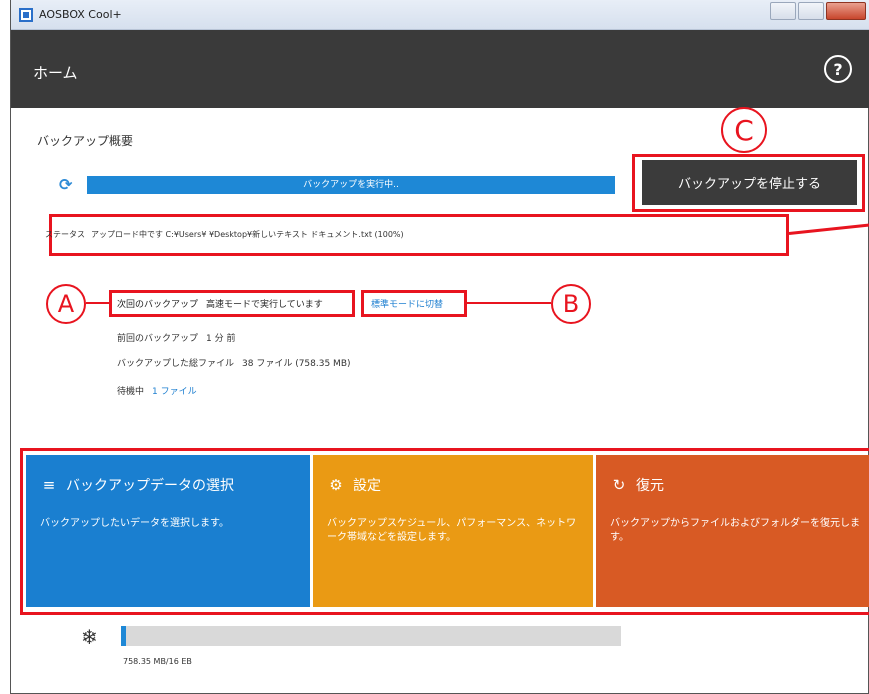 This screenshot has width=869, height=694. Describe the element at coordinates (371, 636) in the screenshot. I see `storage-usage-bar` at that location.